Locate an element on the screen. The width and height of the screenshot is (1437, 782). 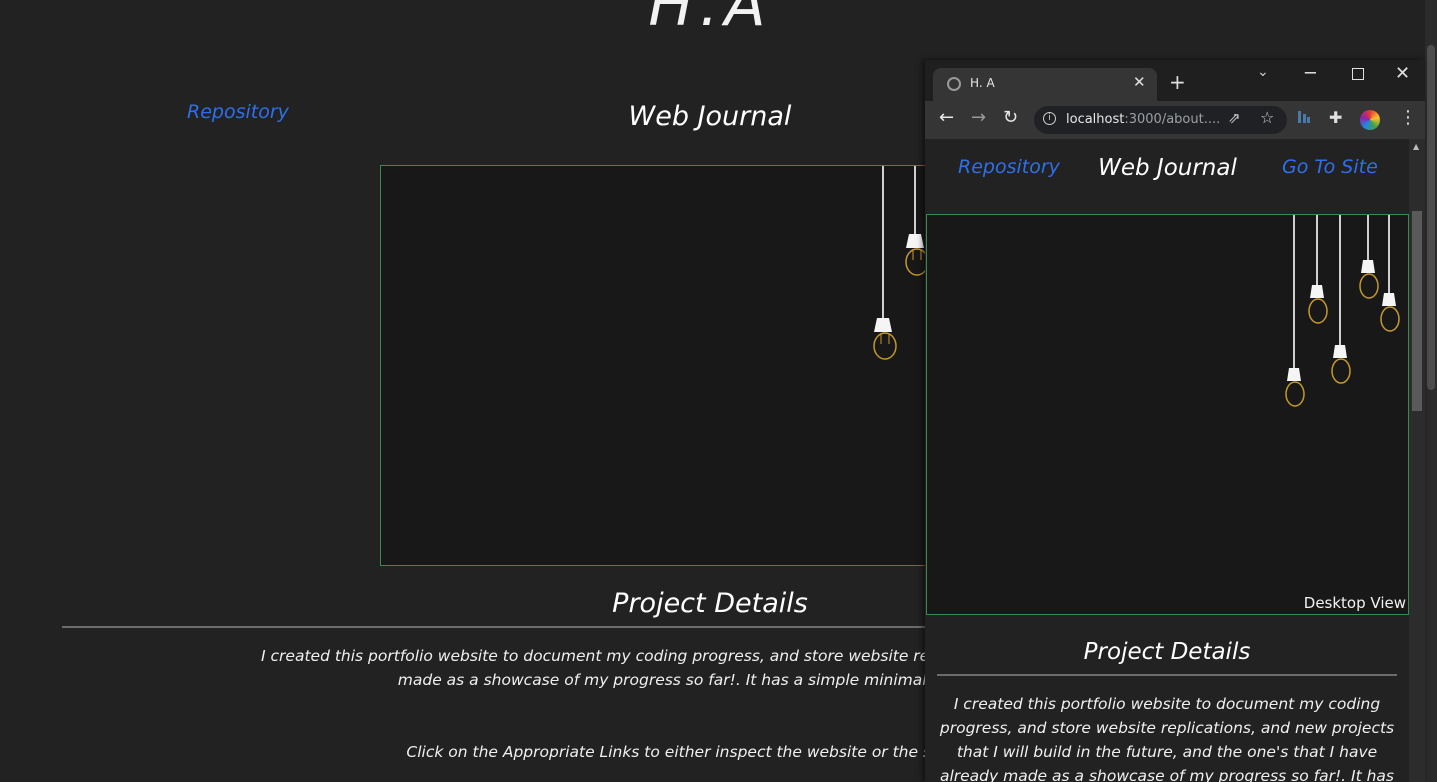
url-host: localhost is located at coordinates (1095, 119).